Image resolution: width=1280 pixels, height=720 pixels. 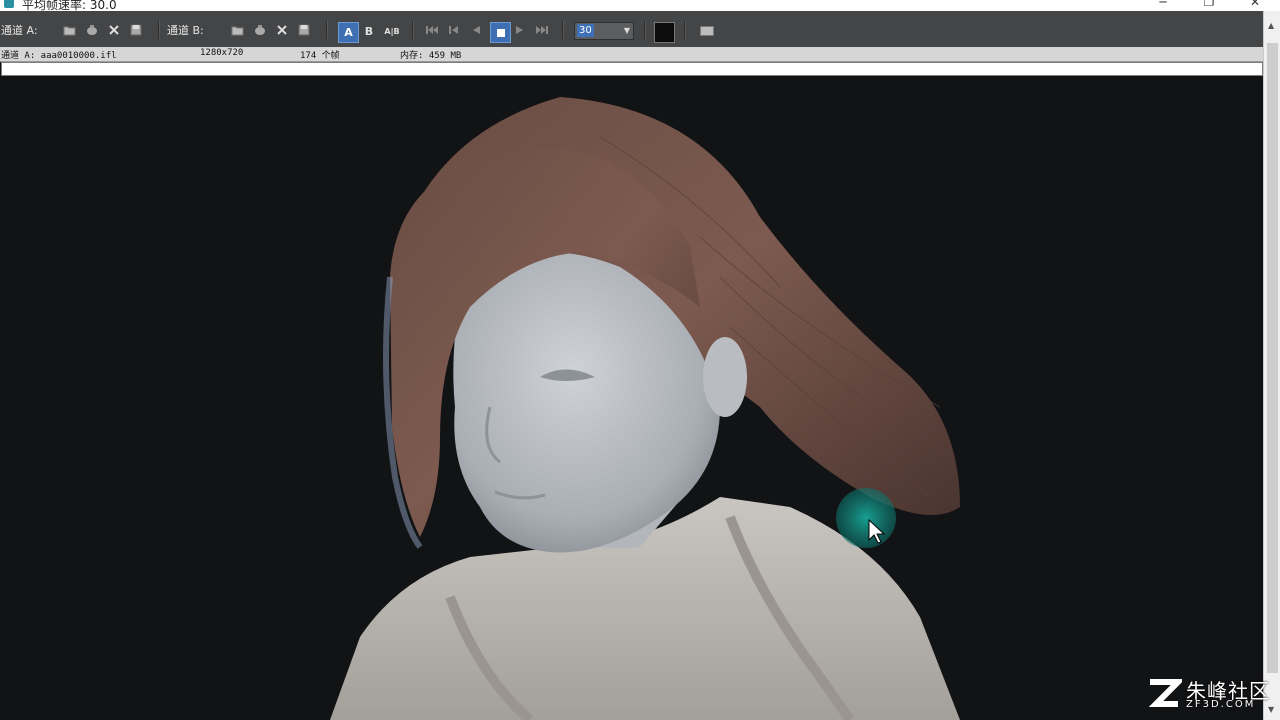 What do you see at coordinates (320, 56) in the screenshot?
I see `frame-count-info: 174 个帧` at bounding box center [320, 56].